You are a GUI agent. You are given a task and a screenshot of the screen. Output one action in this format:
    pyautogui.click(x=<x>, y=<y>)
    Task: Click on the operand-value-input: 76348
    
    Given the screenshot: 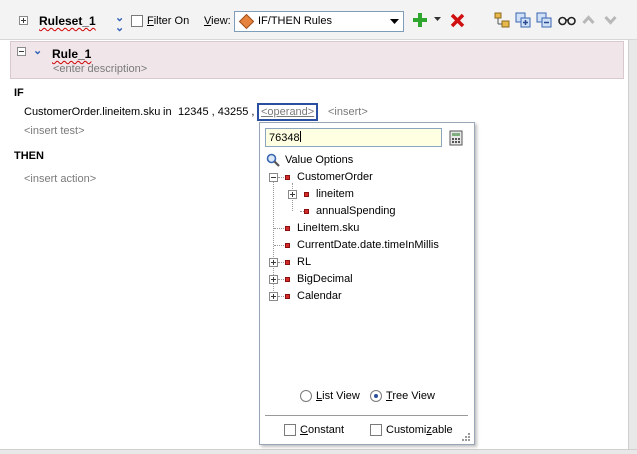 What is the action you would take?
    pyautogui.click(x=353, y=137)
    